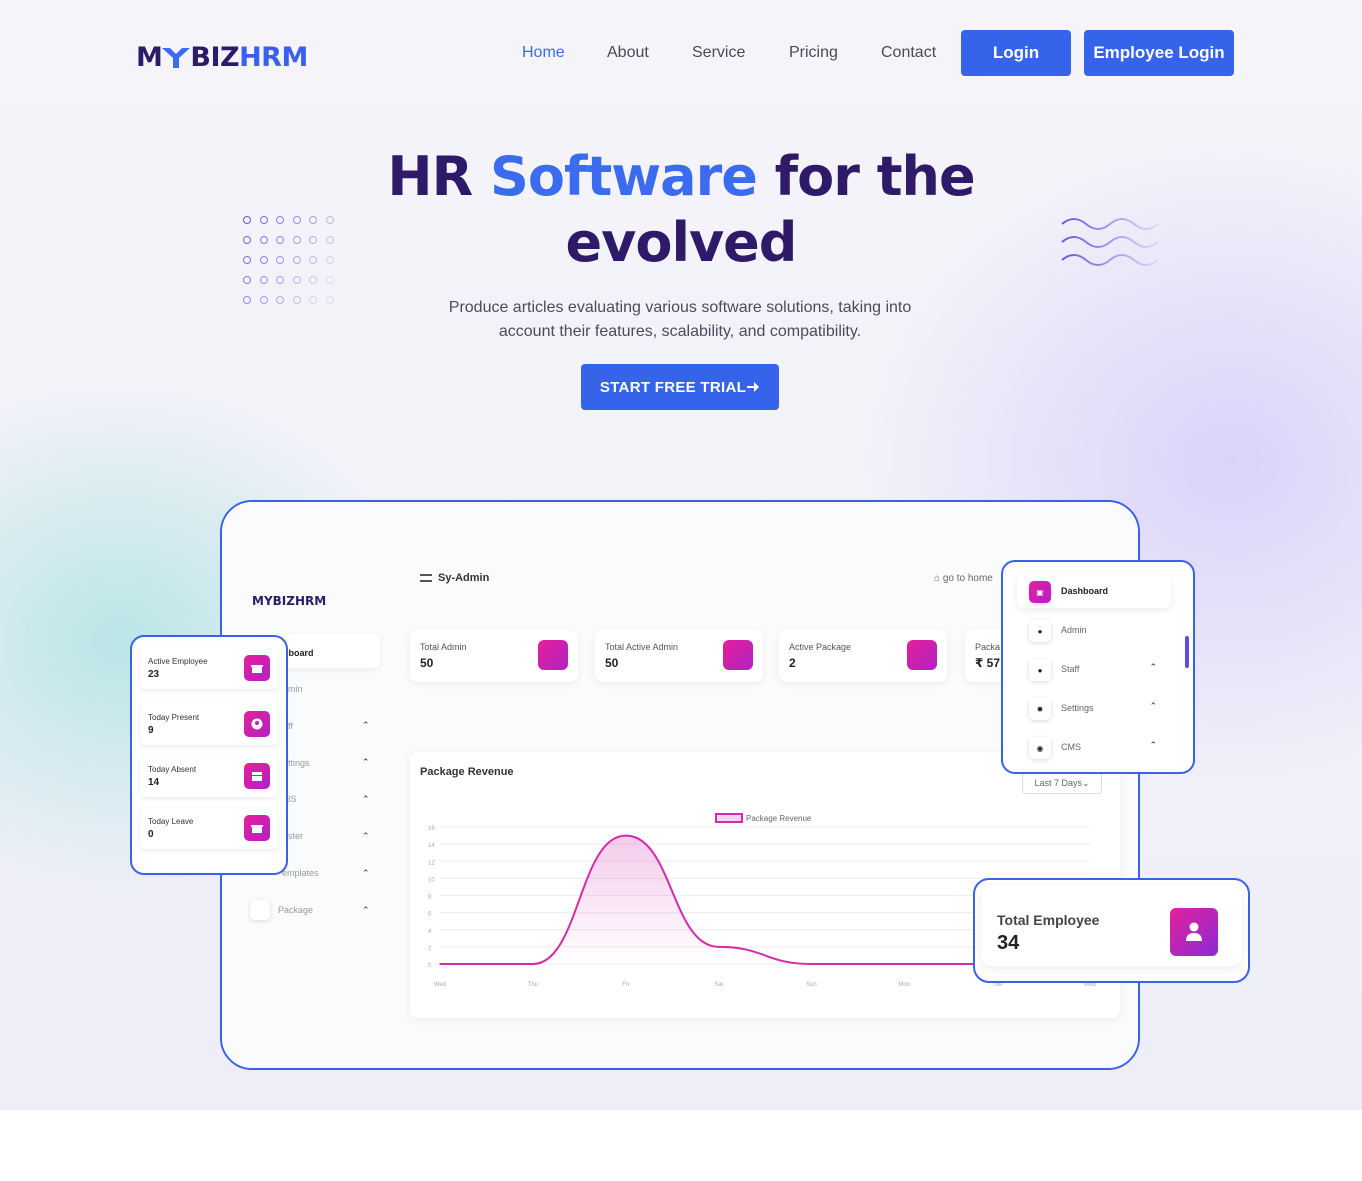  Describe the element at coordinates (431, 863) in the screenshot. I see `y-tick-label: 12` at that location.